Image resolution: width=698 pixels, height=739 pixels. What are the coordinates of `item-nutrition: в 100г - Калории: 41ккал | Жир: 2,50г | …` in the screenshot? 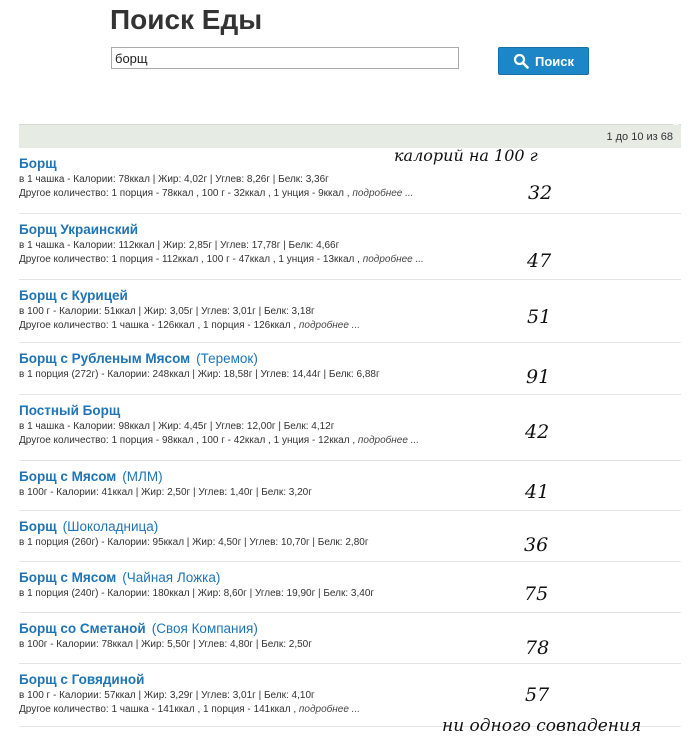 It's located at (165, 492).